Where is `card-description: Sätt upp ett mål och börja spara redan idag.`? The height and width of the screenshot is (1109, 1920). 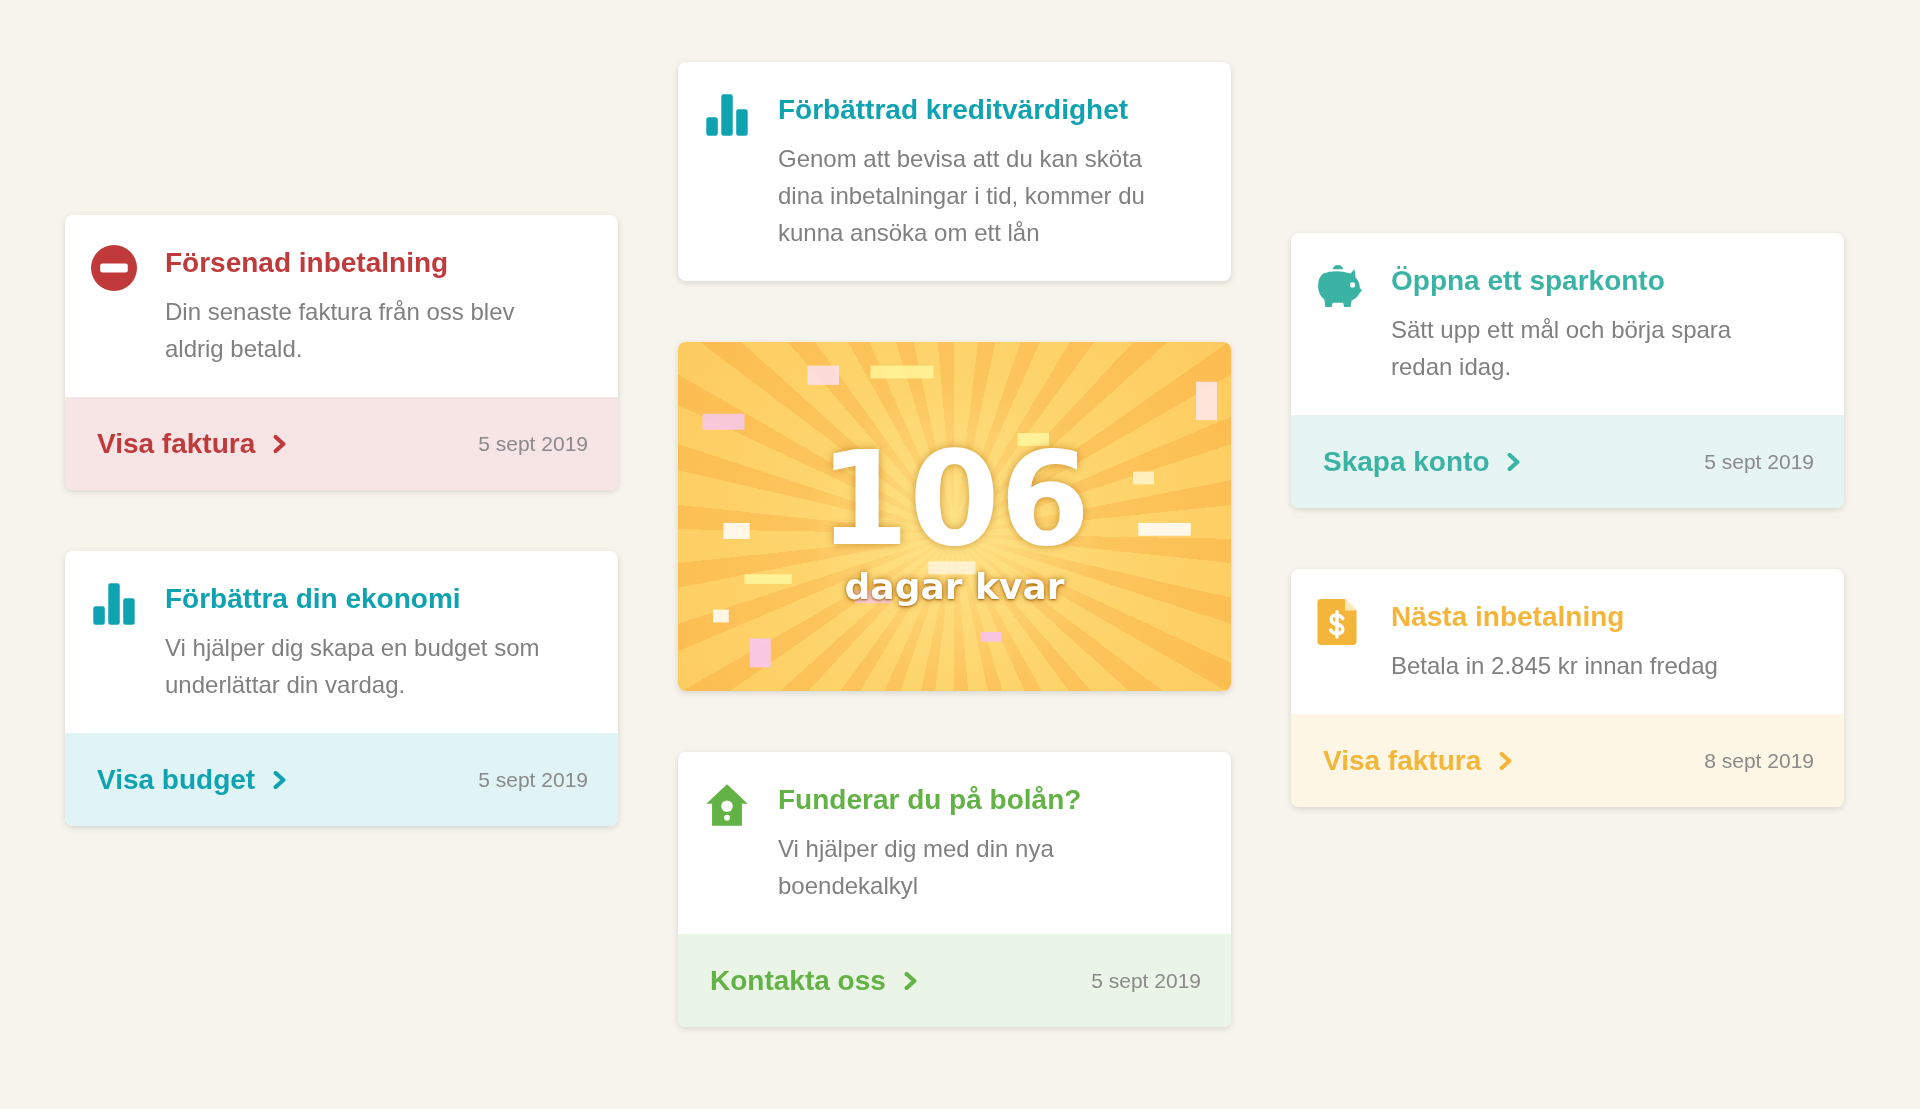
card-description: Sätt upp ett mål och börja spara redan idag. is located at coordinates (1562, 348).